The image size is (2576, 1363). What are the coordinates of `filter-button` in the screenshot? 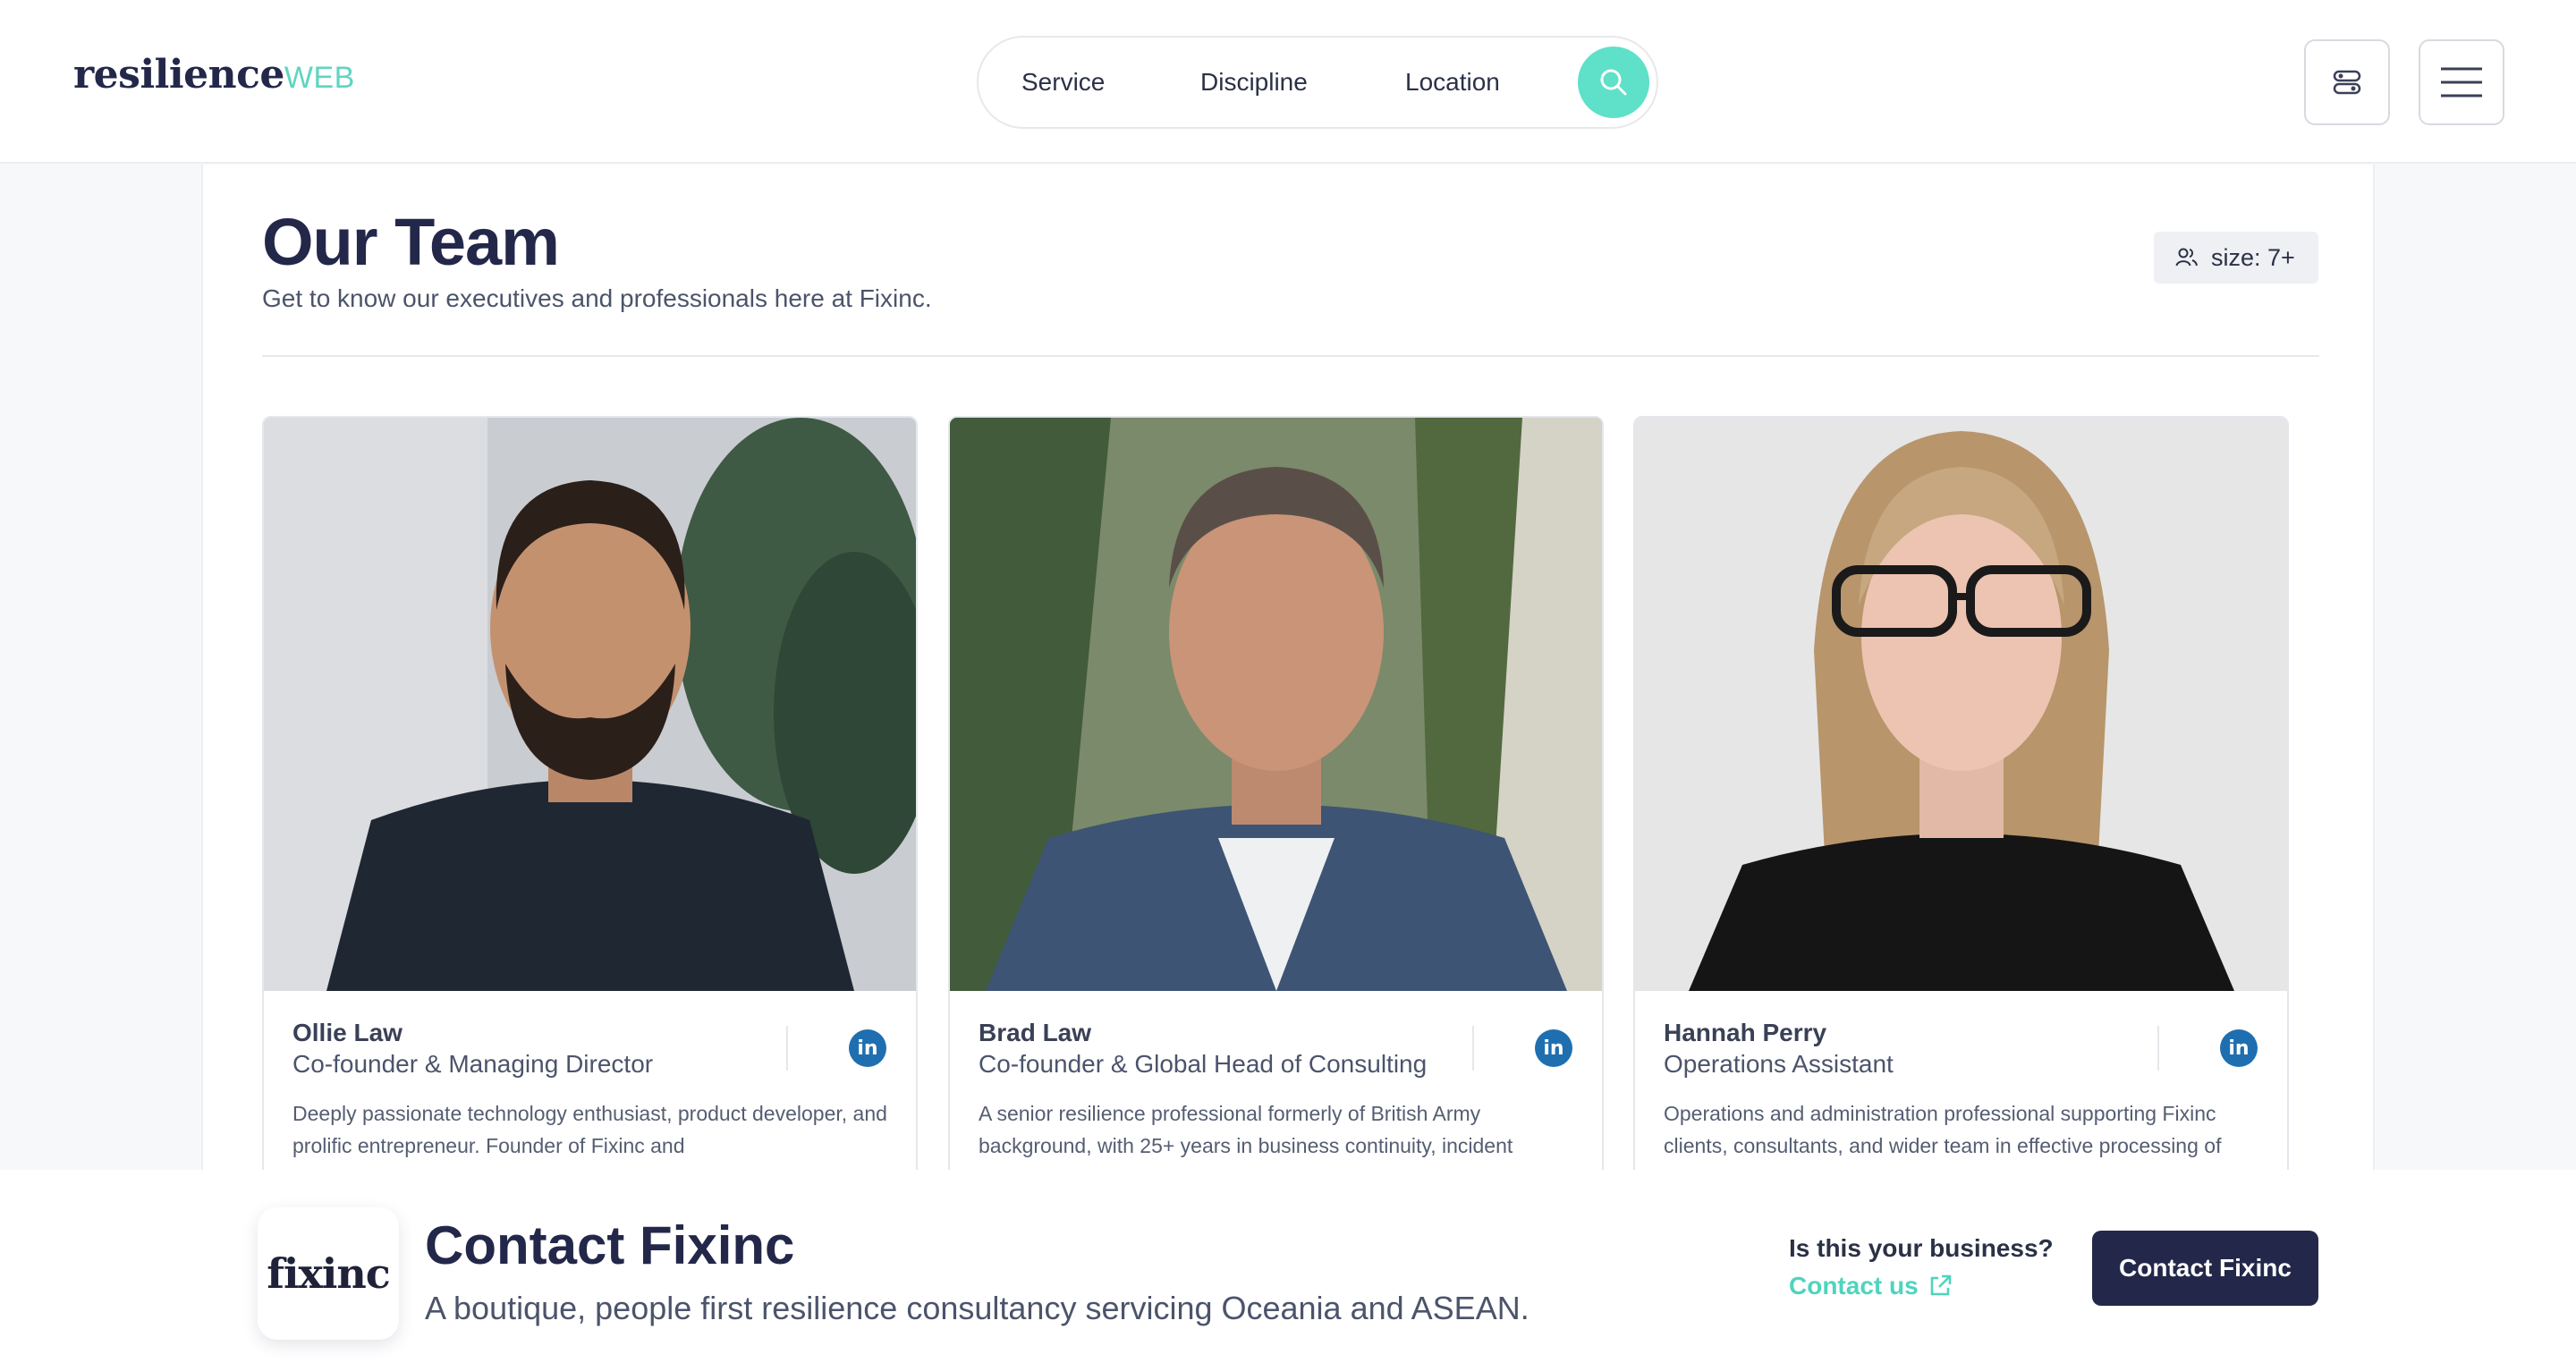 It's located at (2347, 82).